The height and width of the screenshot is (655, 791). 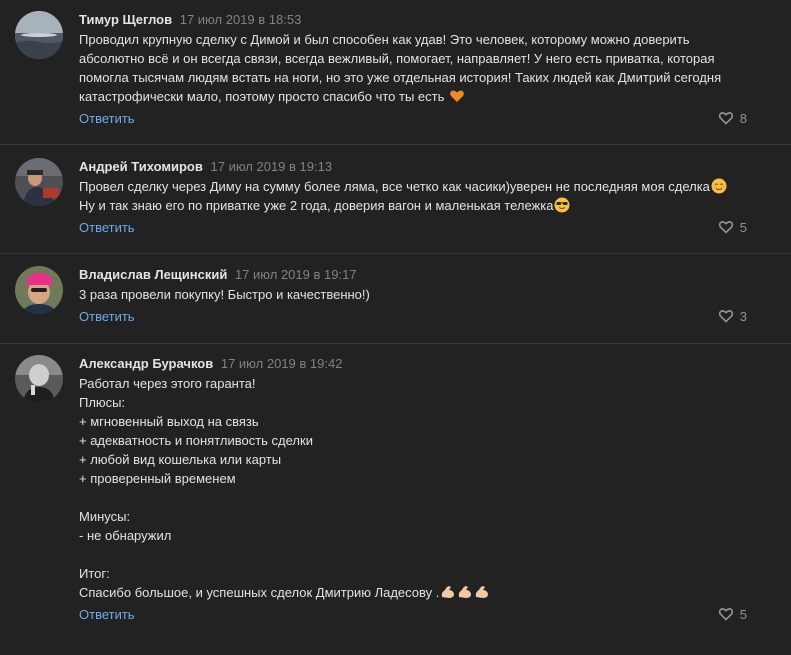 What do you see at coordinates (169, 421) in the screenshot?
I see `comment-text-line: + мгновенный выход на связь` at bounding box center [169, 421].